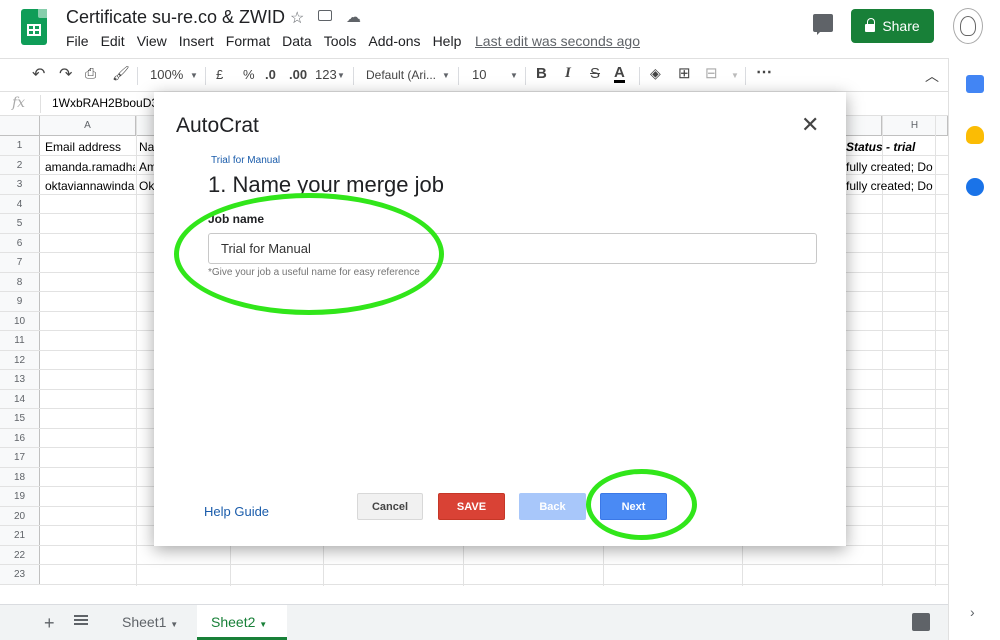  What do you see at coordinates (932, 76) in the screenshot?
I see `collapse-toolbar-icon: ︿` at bounding box center [932, 76].